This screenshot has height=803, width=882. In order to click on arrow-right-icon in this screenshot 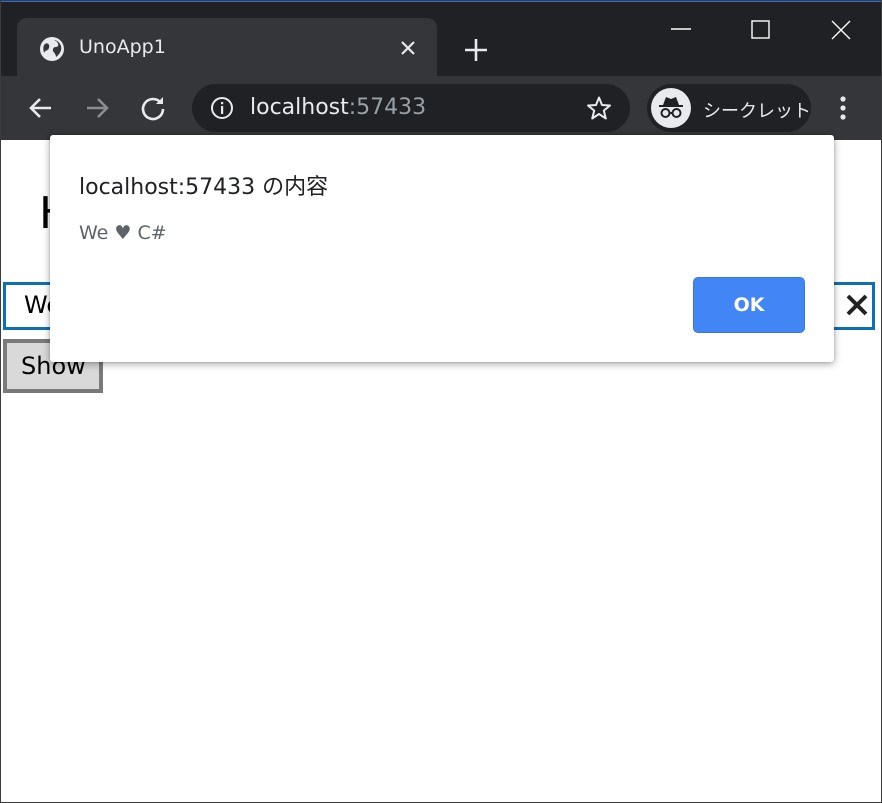, I will do `click(97, 108)`.